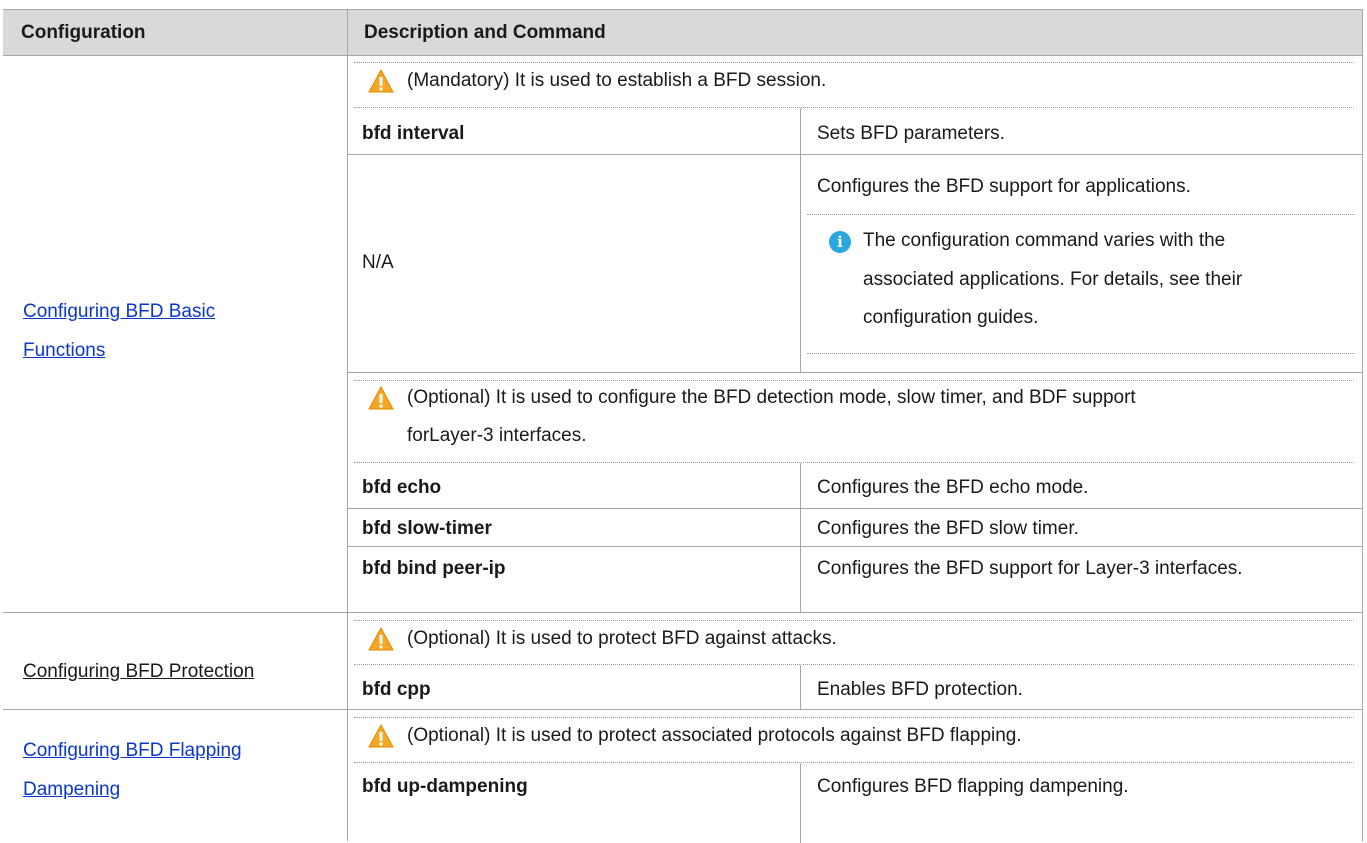 The width and height of the screenshot is (1367, 843). What do you see at coordinates (83, 32) in the screenshot?
I see `header-configuration: Configuration` at bounding box center [83, 32].